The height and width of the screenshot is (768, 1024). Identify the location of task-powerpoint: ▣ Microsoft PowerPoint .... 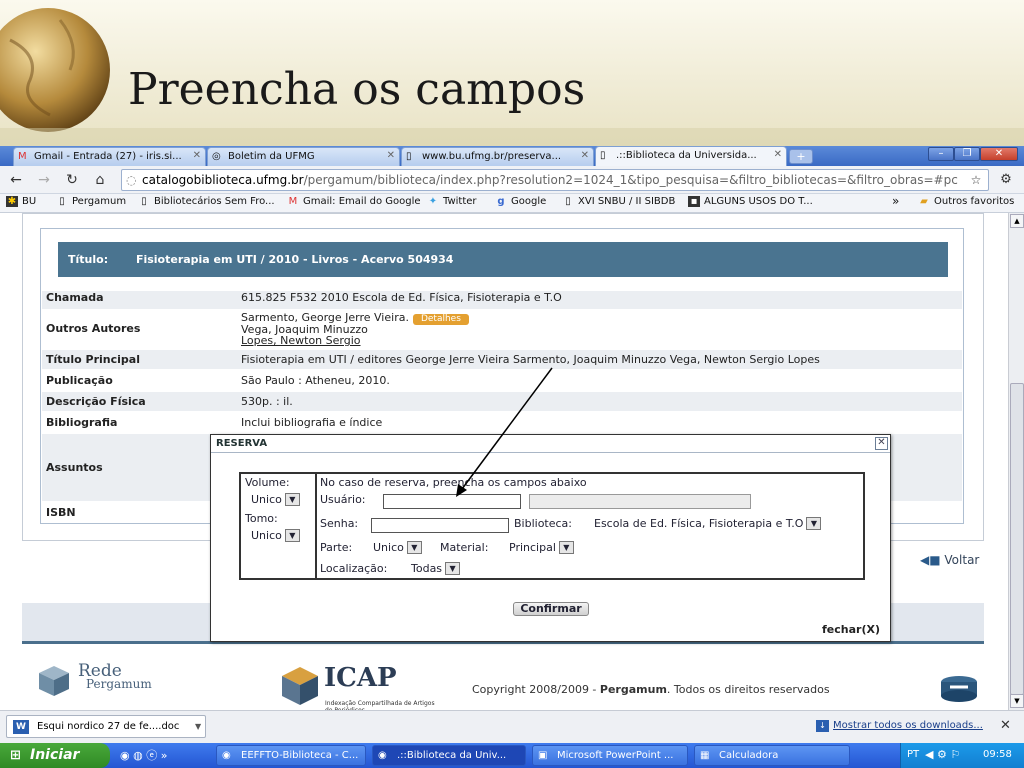
(610, 755).